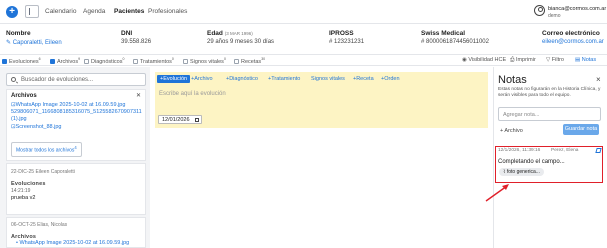  I want to click on nav-calendario: Calendario, so click(60, 11).